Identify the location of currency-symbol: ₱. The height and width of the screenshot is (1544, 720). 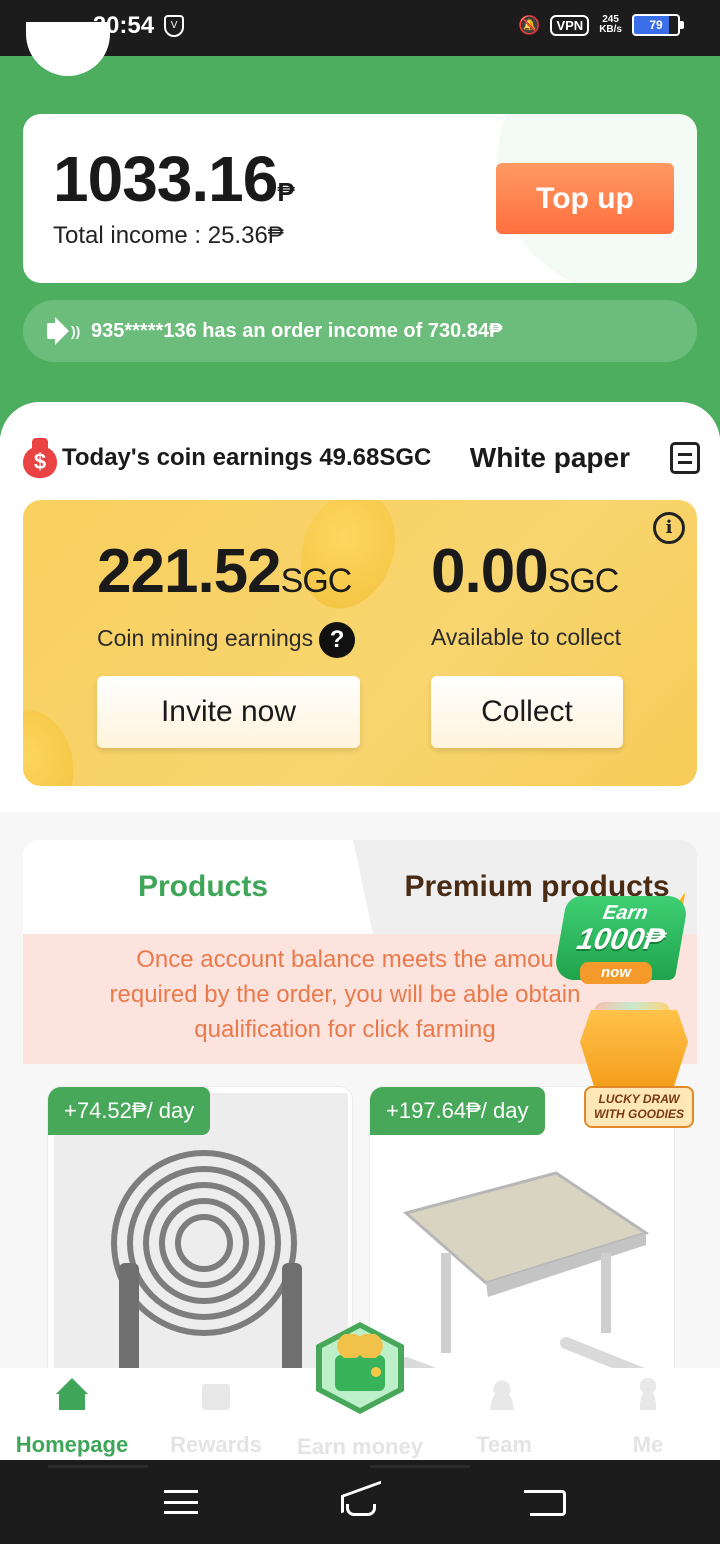
(285, 192).